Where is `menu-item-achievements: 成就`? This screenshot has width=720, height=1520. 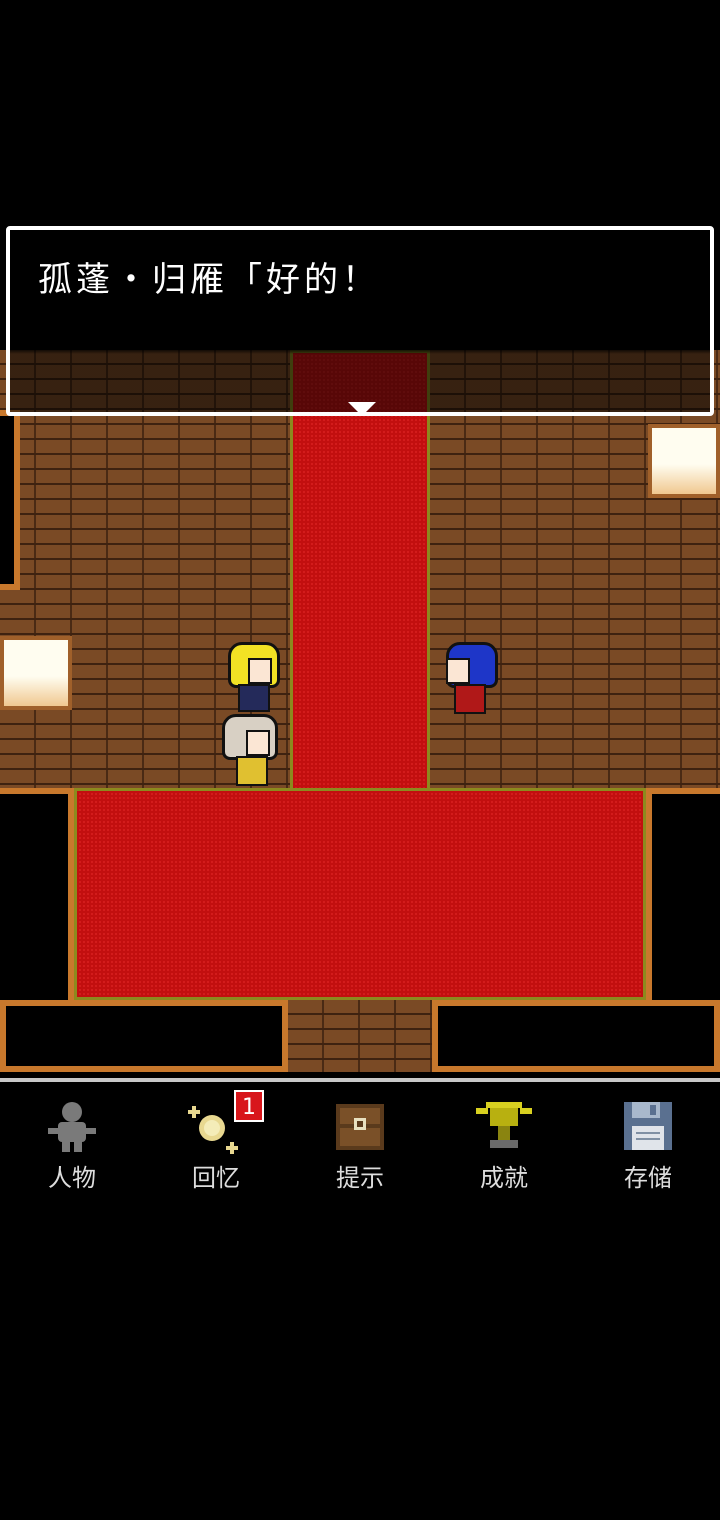
menu-item-achievements: 成就 is located at coordinates (504, 1146).